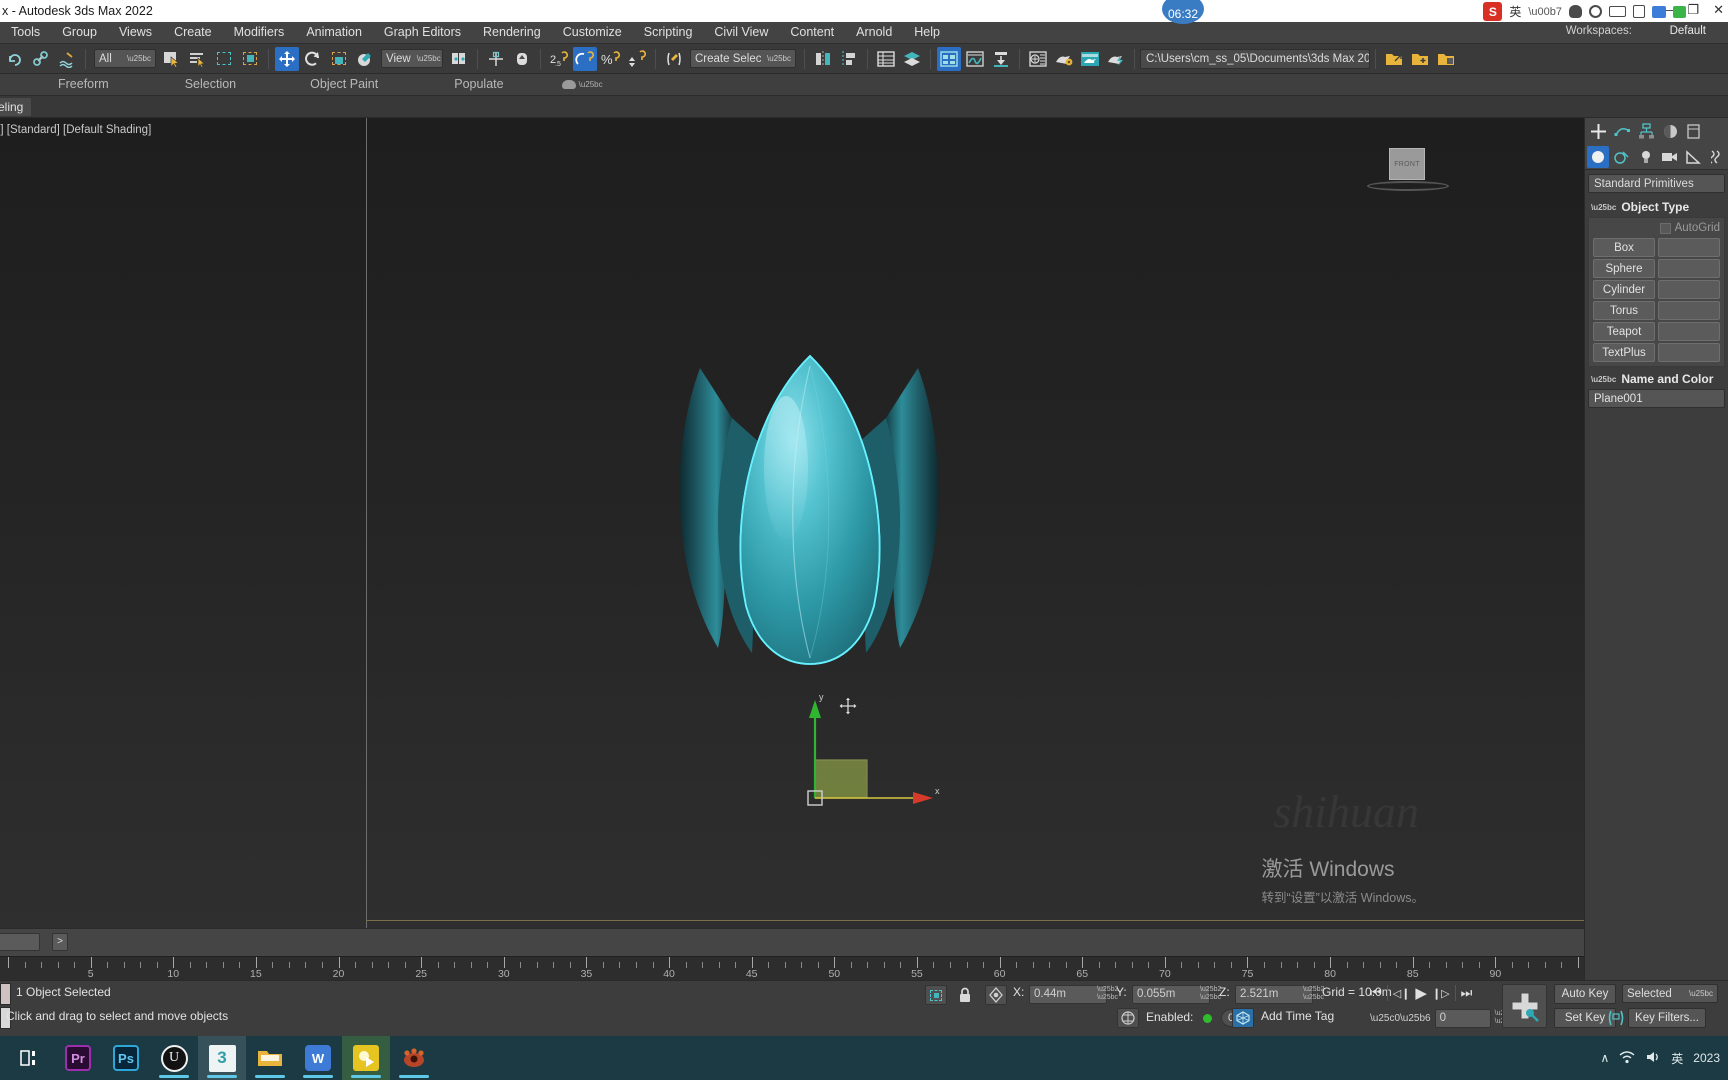 The width and height of the screenshot is (1728, 1080). I want to click on menu-item-graph-editors: Graph Editors, so click(422, 32).